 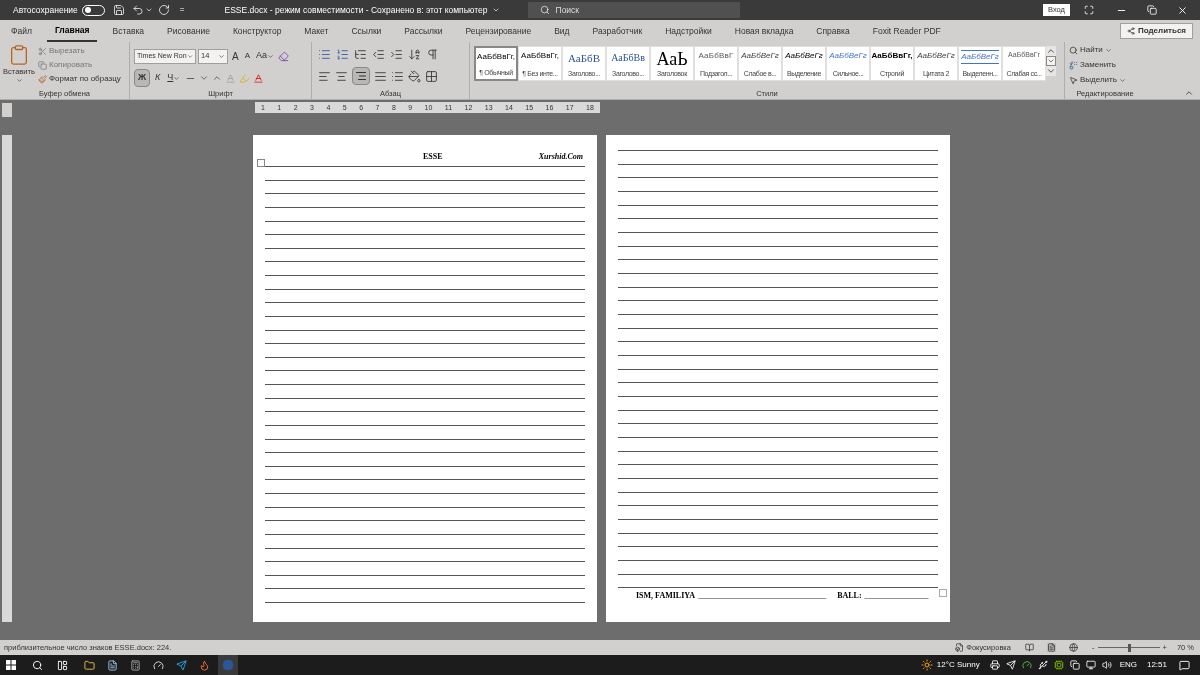 What do you see at coordinates (423, 31) in the screenshot?
I see `ribbon-tab: Рассылки` at bounding box center [423, 31].